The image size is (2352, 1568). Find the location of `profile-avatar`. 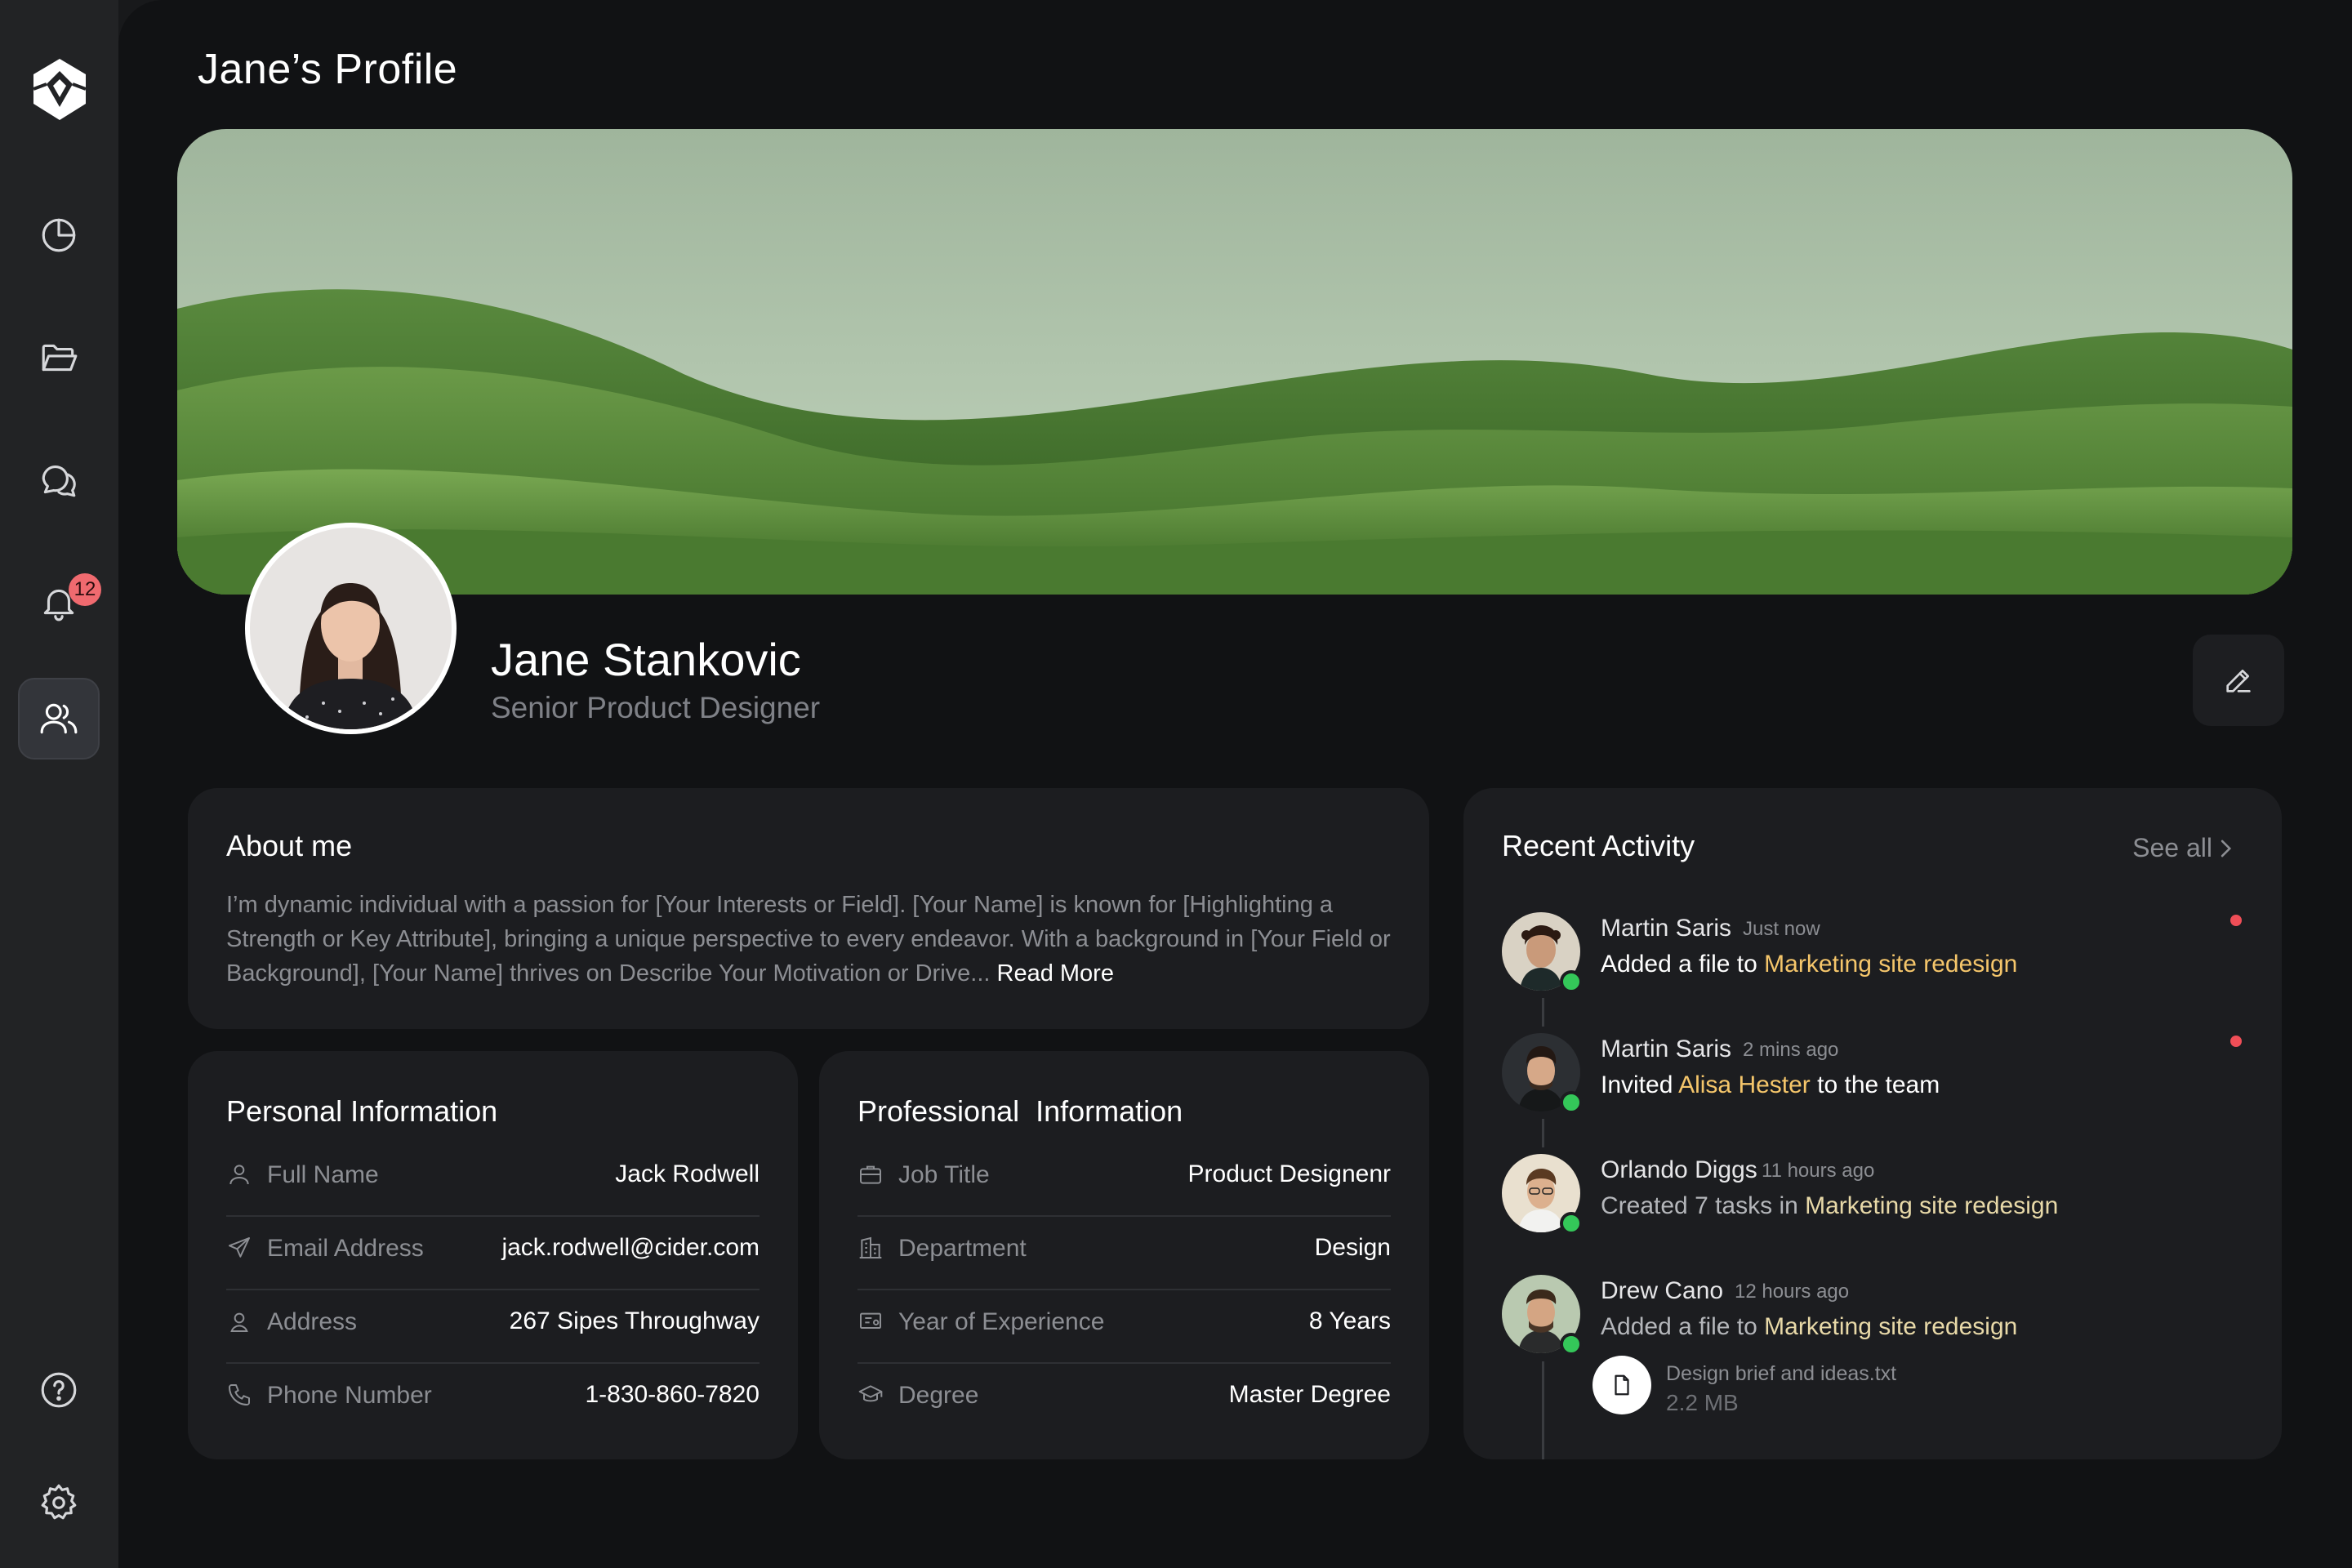

profile-avatar is located at coordinates (351, 628).